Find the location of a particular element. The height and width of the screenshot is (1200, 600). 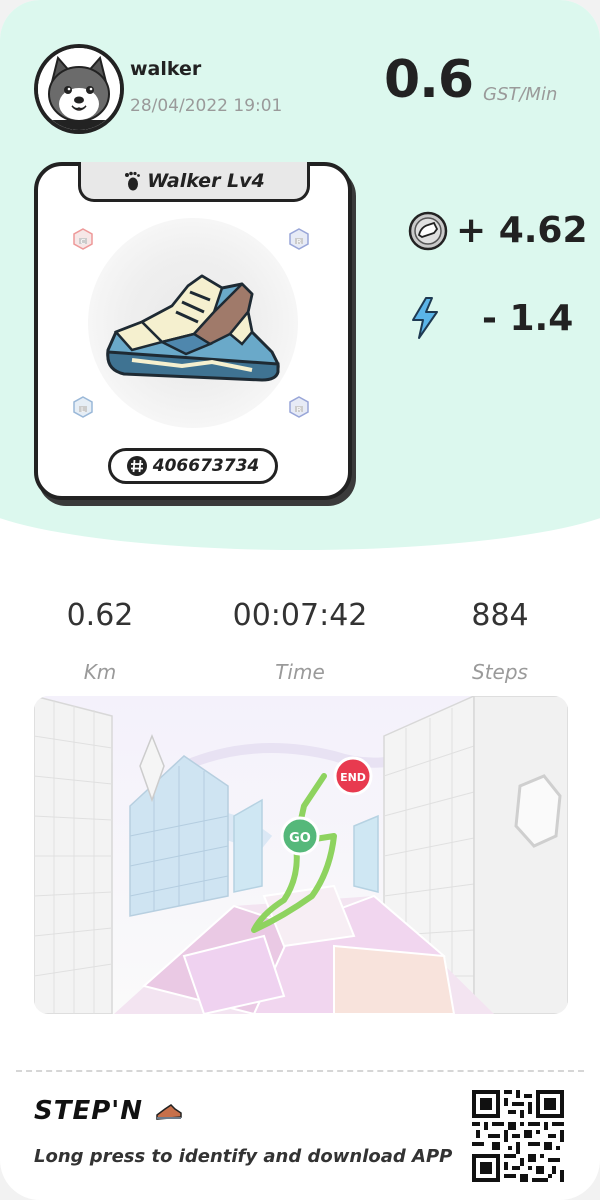

download-hint: Long press to identify and download APP is located at coordinates (243, 1156).